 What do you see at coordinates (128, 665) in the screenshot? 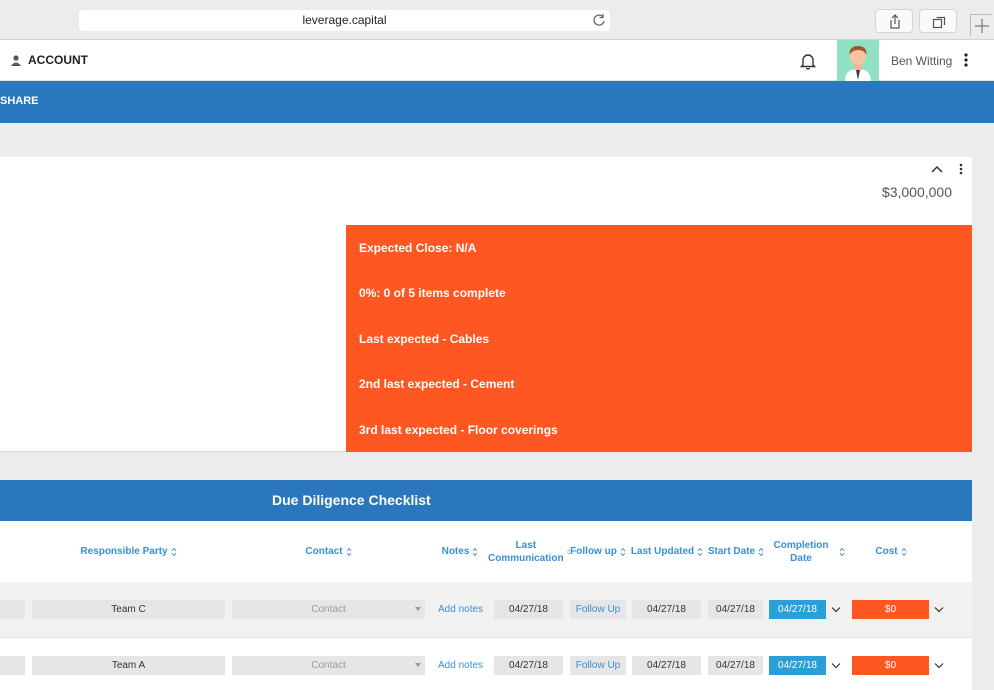
I see `responsible-party-field: Team A` at bounding box center [128, 665].